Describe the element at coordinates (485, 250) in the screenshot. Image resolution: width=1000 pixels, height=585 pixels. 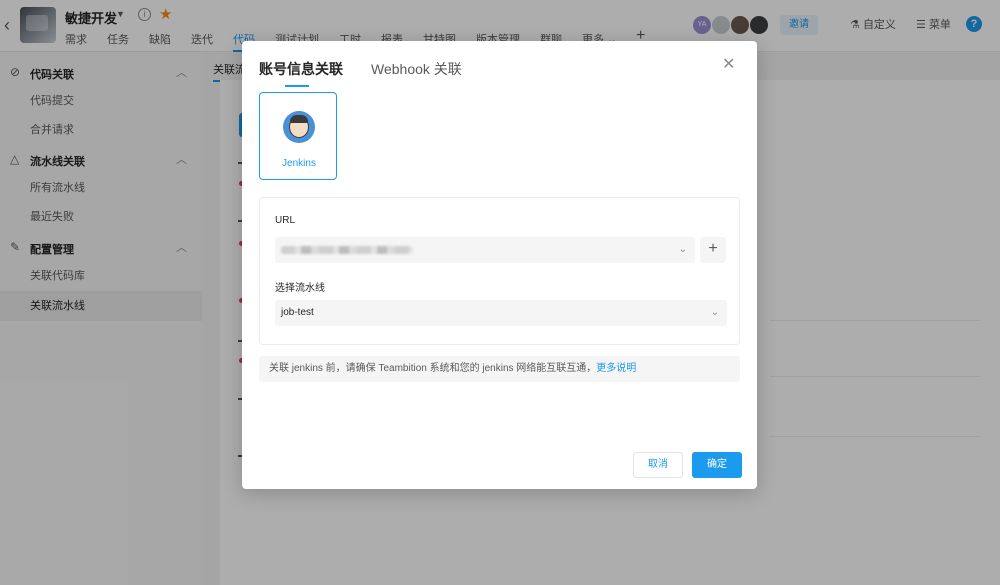
I see `url-select: ⌄` at that location.